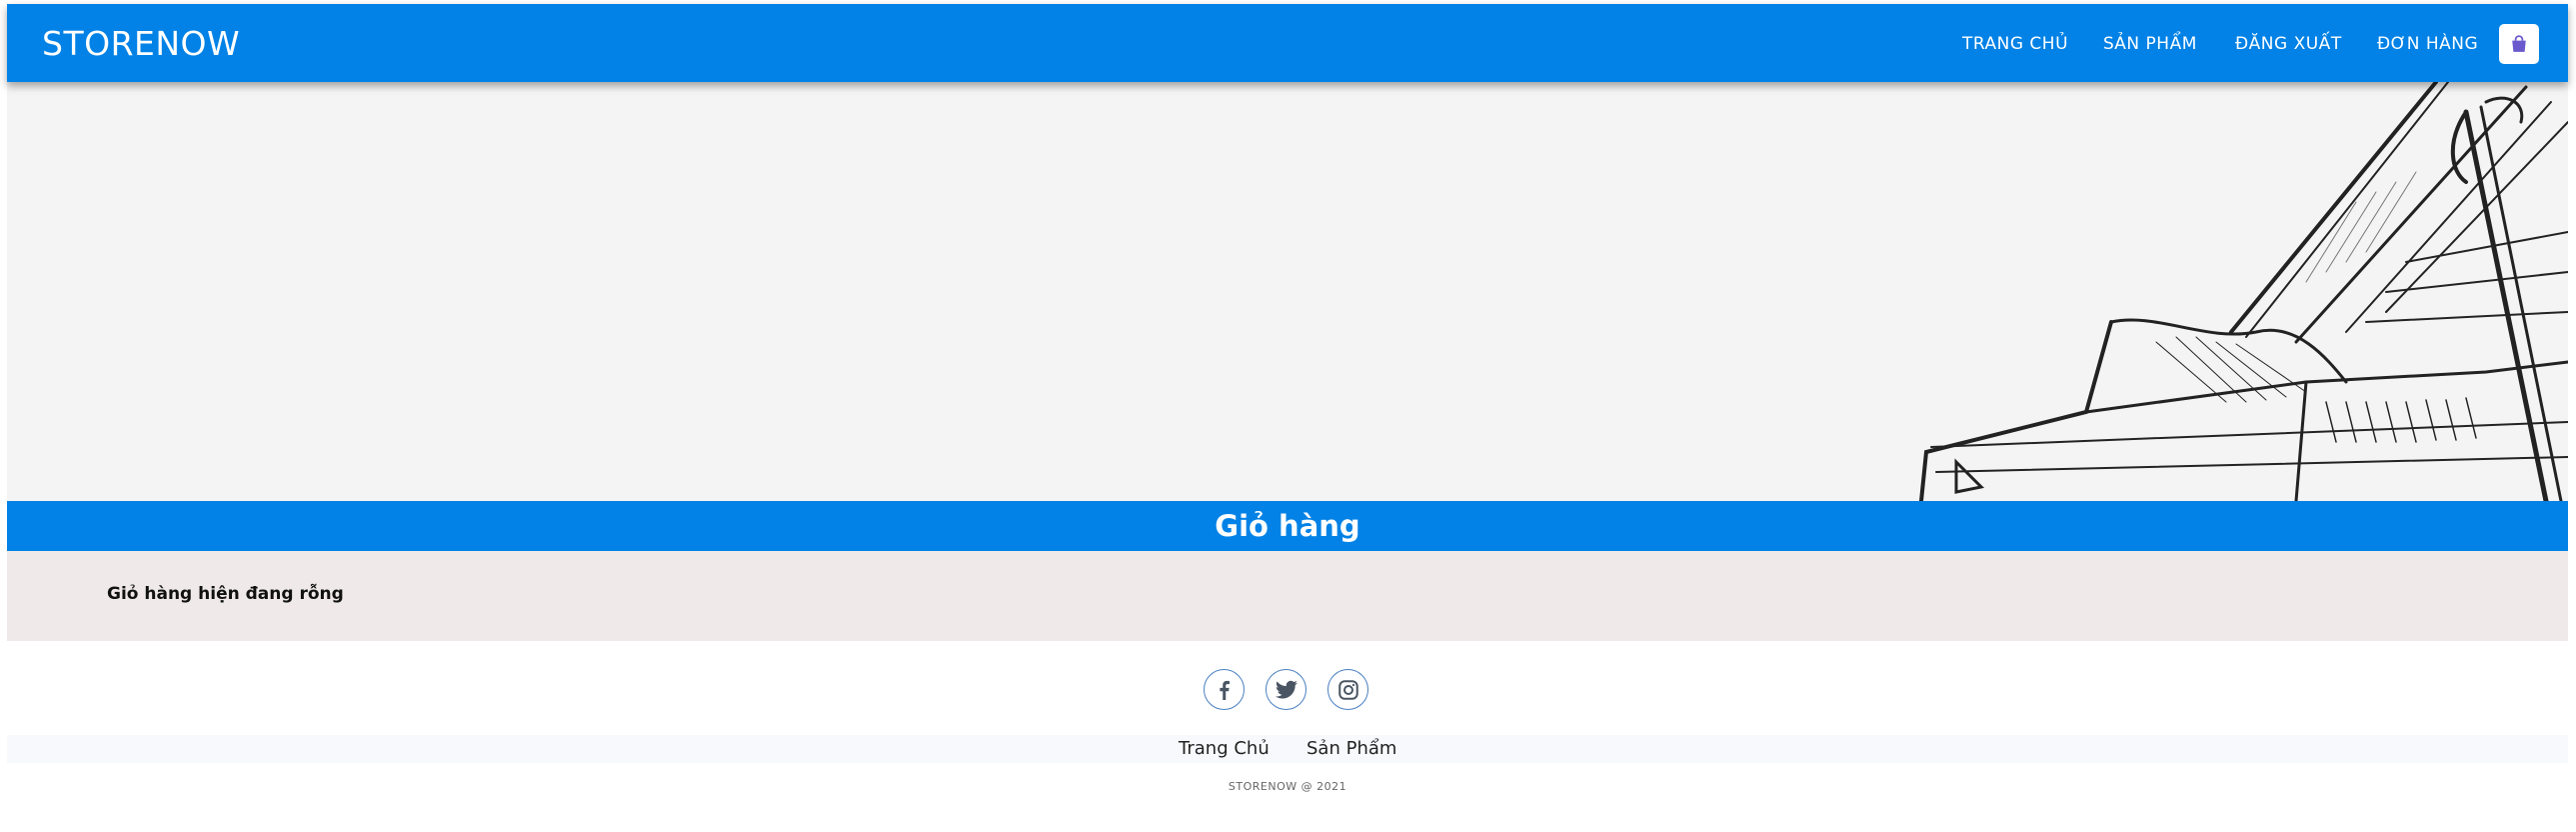 The height and width of the screenshot is (832, 2576). Describe the element at coordinates (1351, 748) in the screenshot. I see `footer-link-products: Sản Phẩm` at that location.